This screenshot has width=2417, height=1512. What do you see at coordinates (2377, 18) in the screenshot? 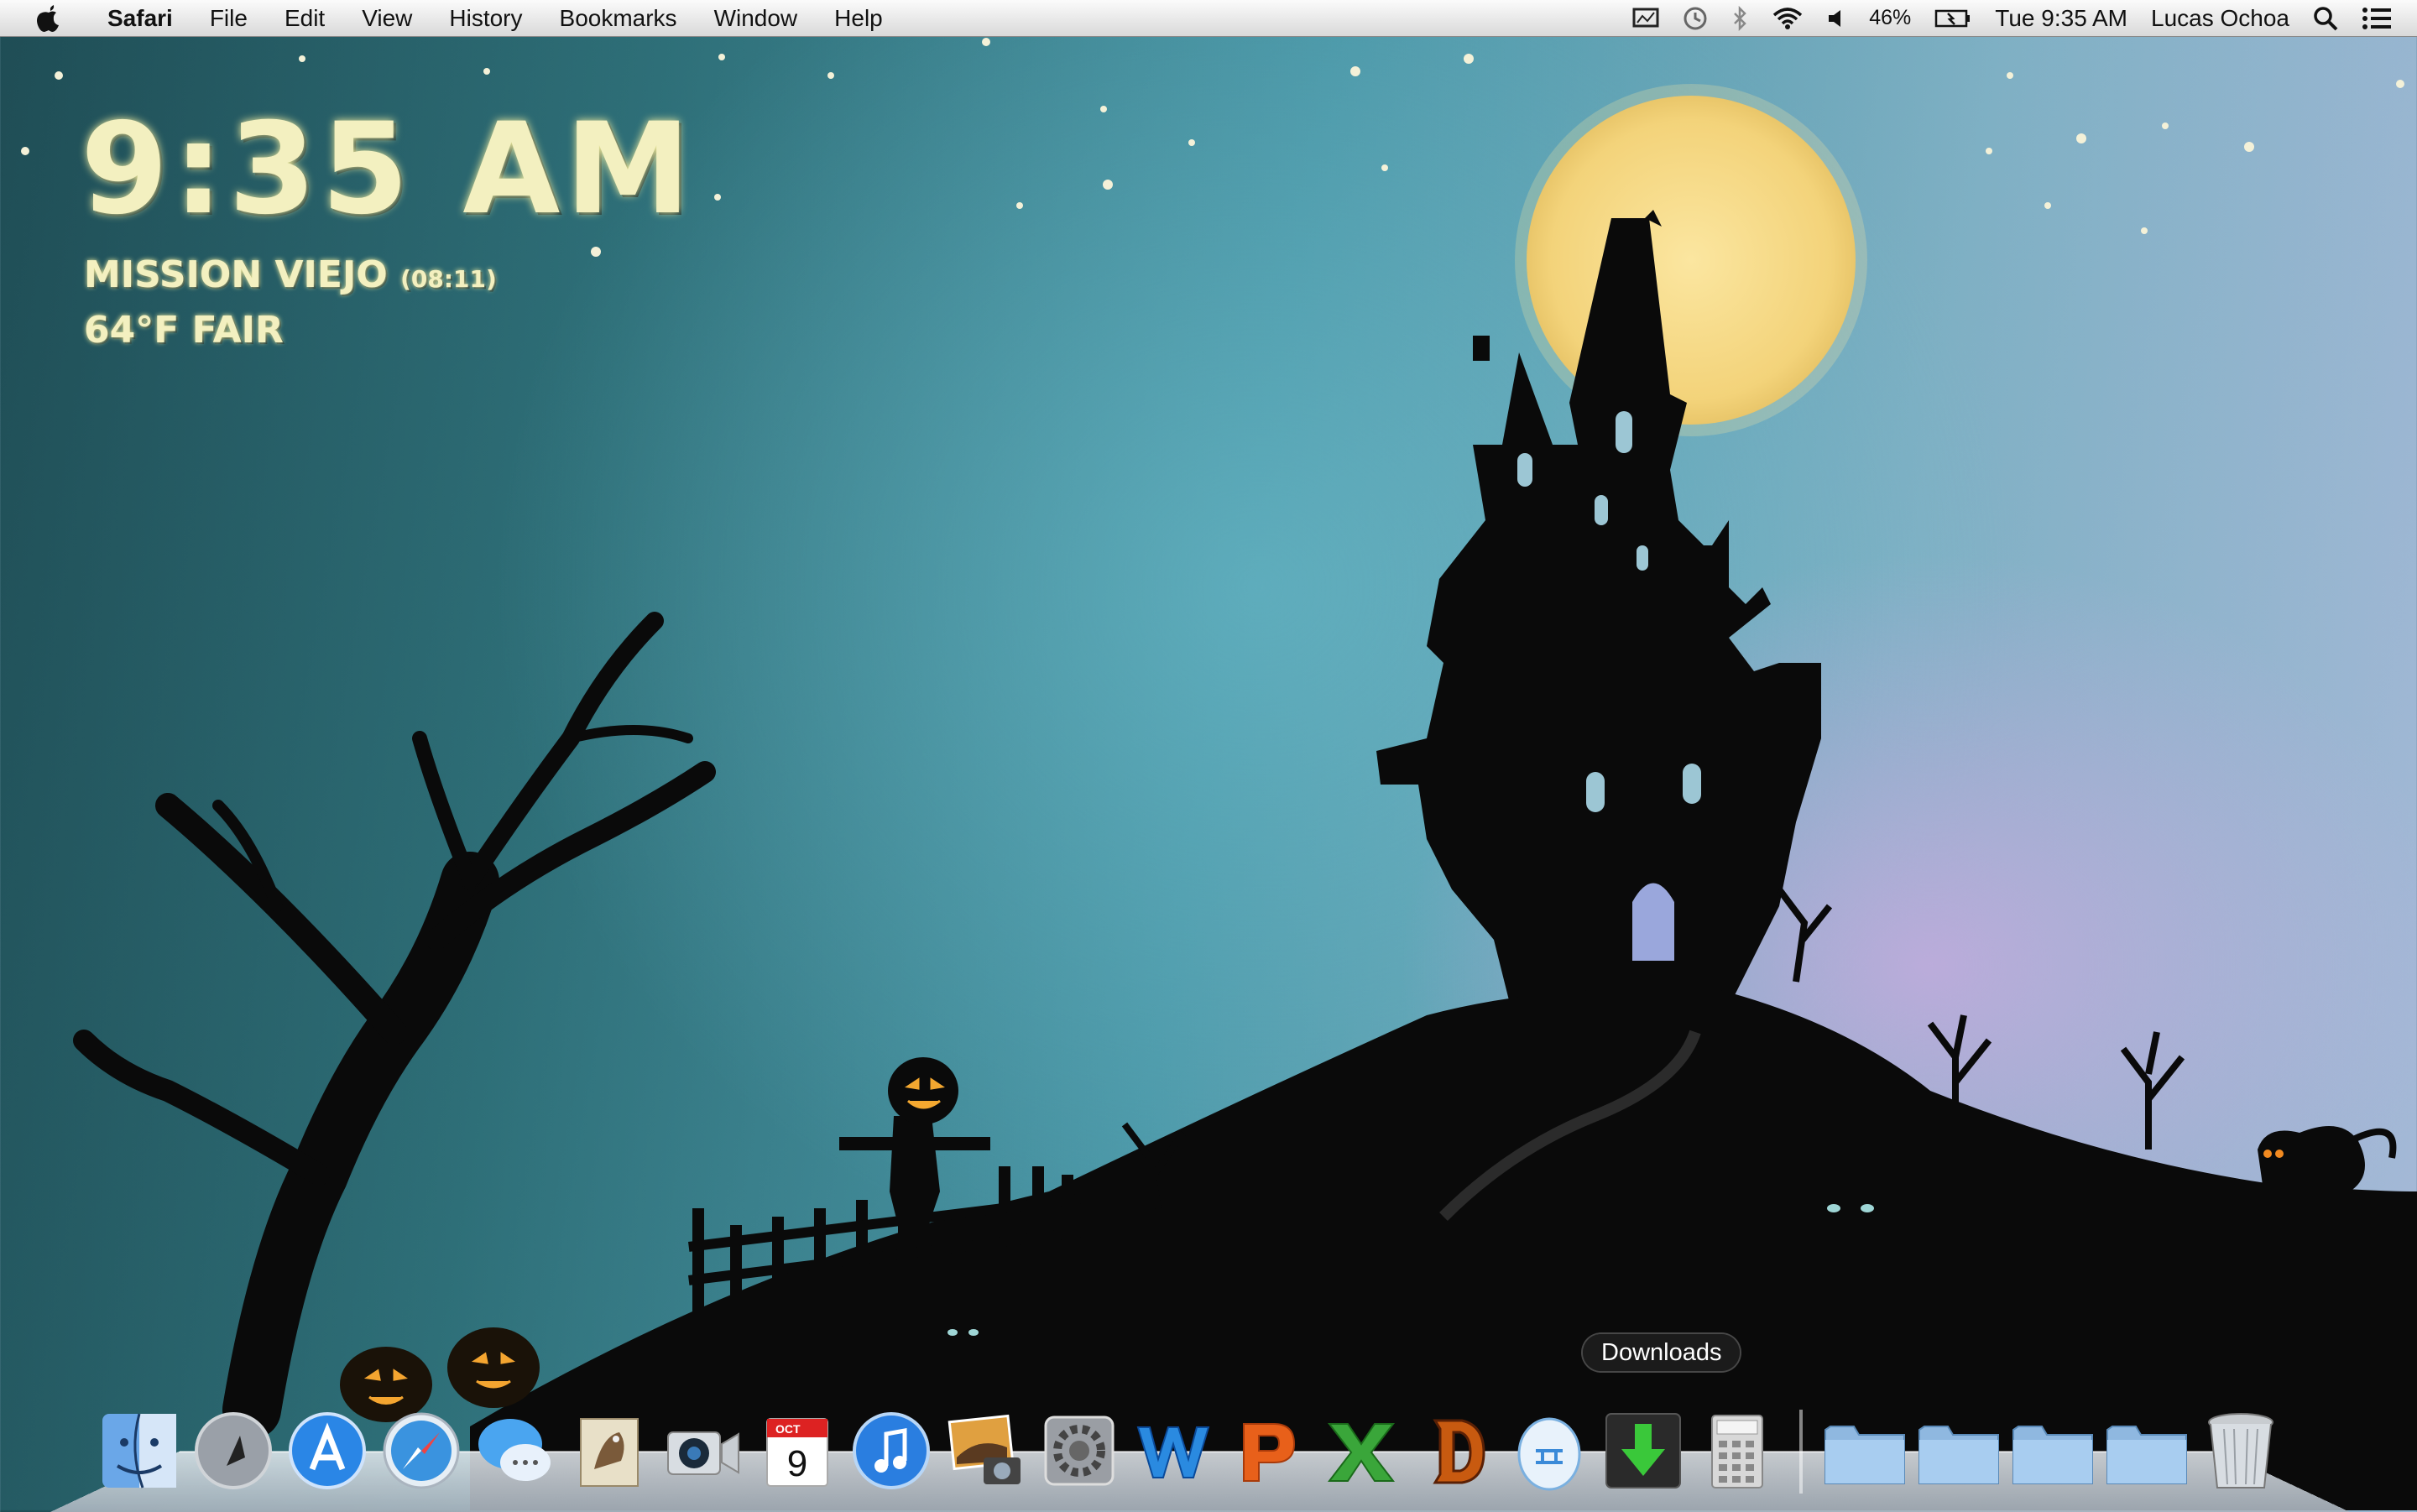
I see `notification-center-icon` at bounding box center [2377, 18].